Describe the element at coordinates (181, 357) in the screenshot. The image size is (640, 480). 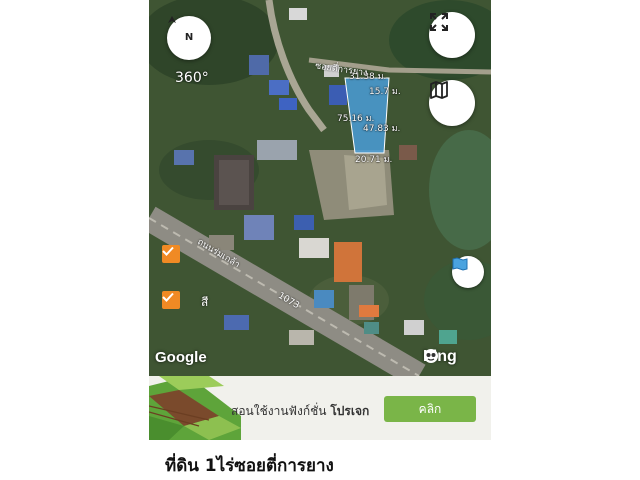
I see `google-logo: Google` at that location.